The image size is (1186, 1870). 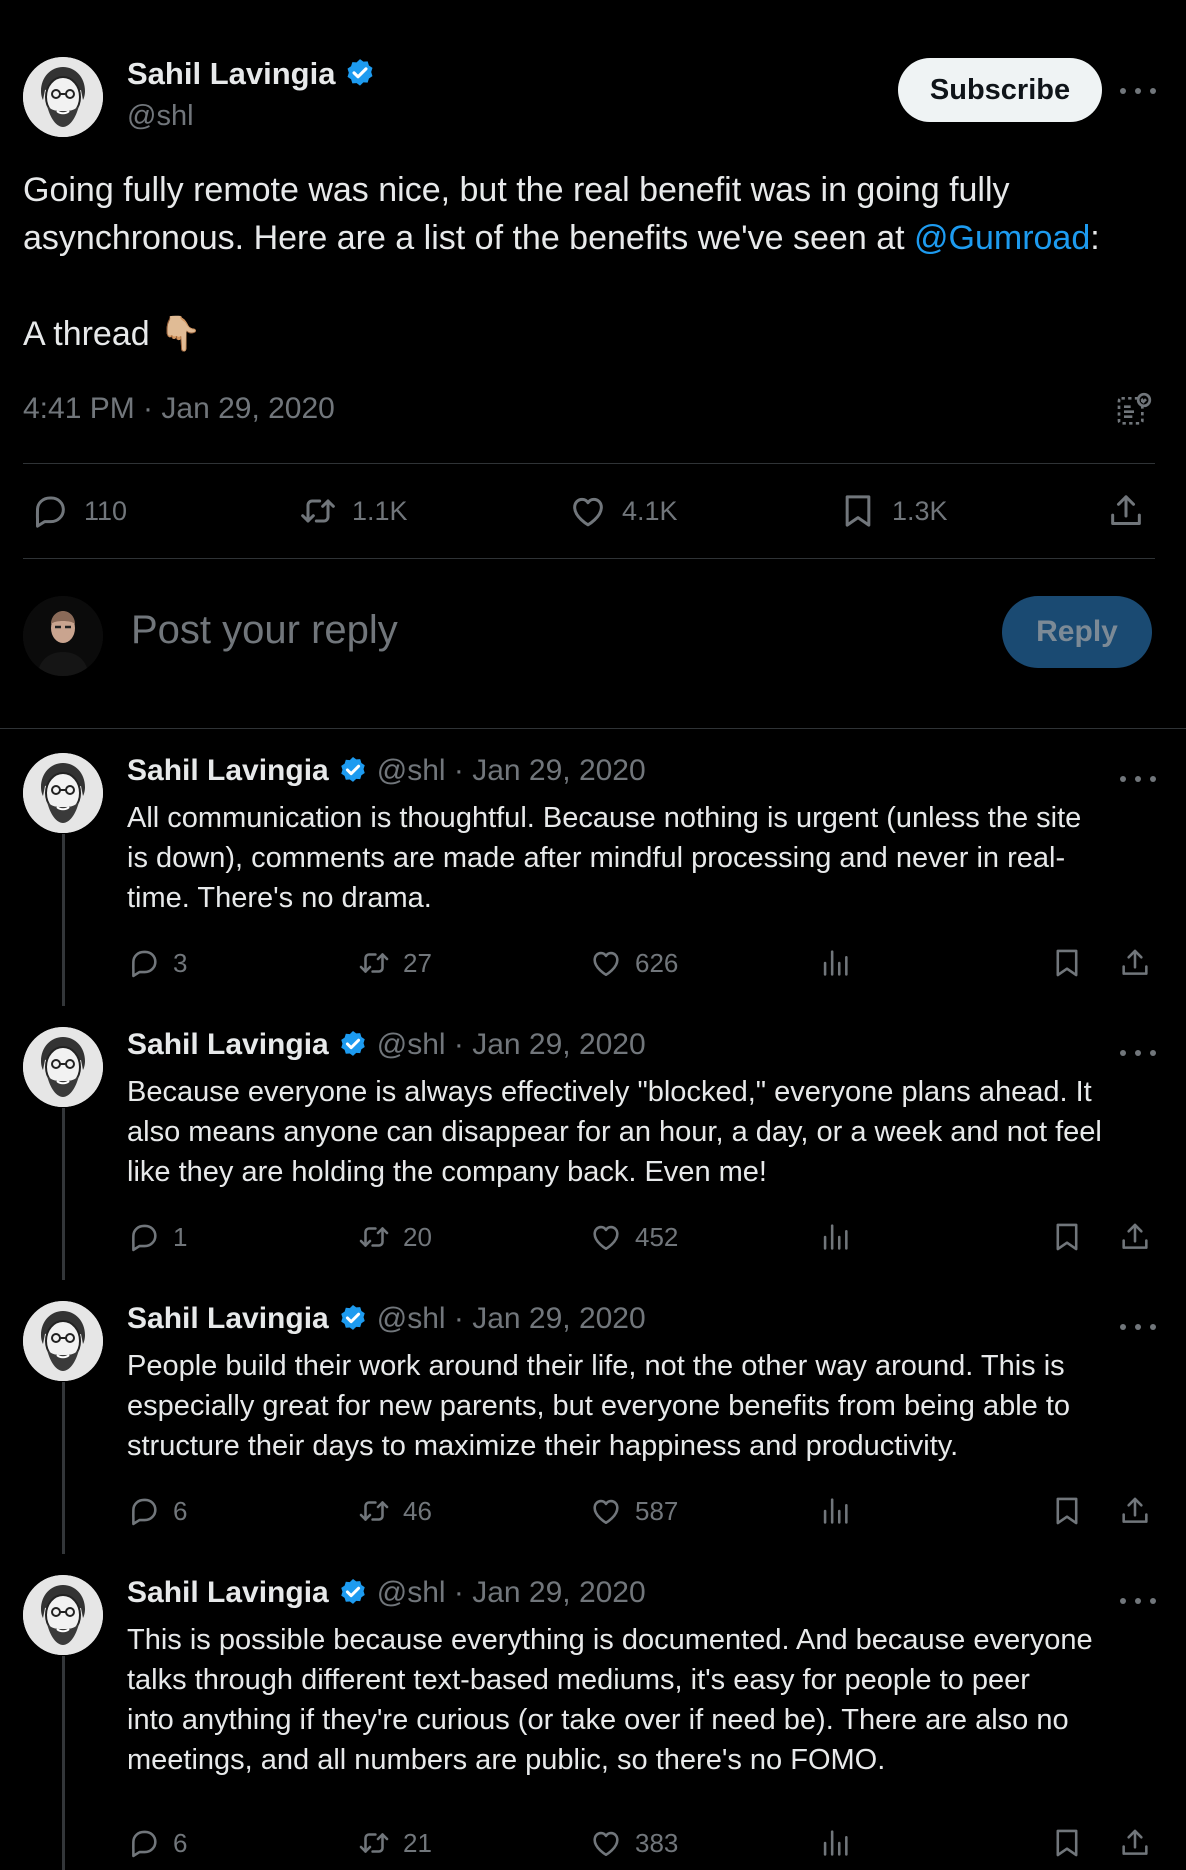 I want to click on reply-count: 3, so click(x=180, y=962).